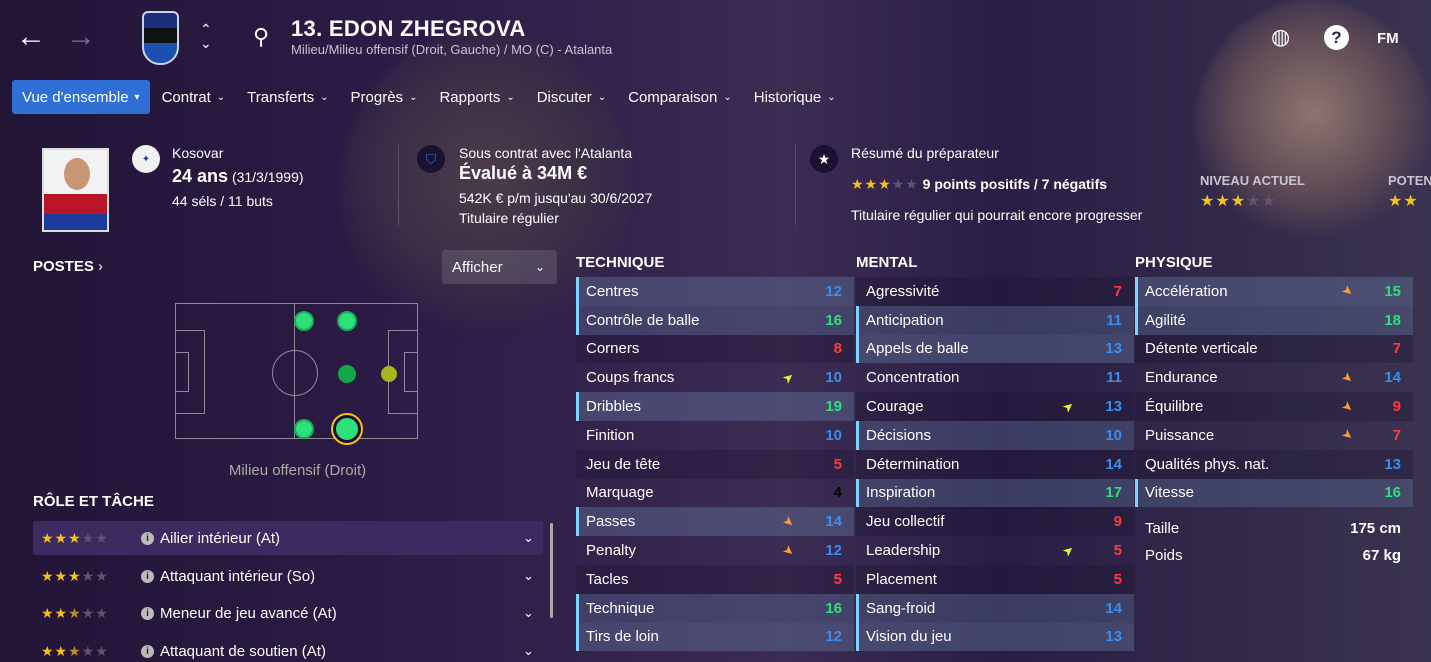 Image resolution: width=1431 pixels, height=662 pixels. I want to click on afficher-dropdown: Afficher ⌄, so click(499, 267).